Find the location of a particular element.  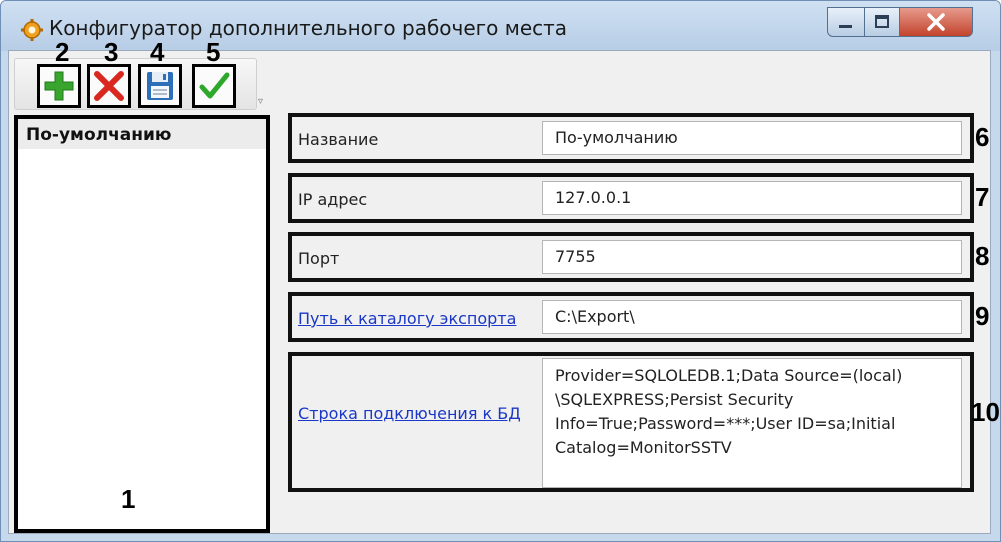

field-row-ip: IP адрес 127.0.0.1 is located at coordinates (631, 198).